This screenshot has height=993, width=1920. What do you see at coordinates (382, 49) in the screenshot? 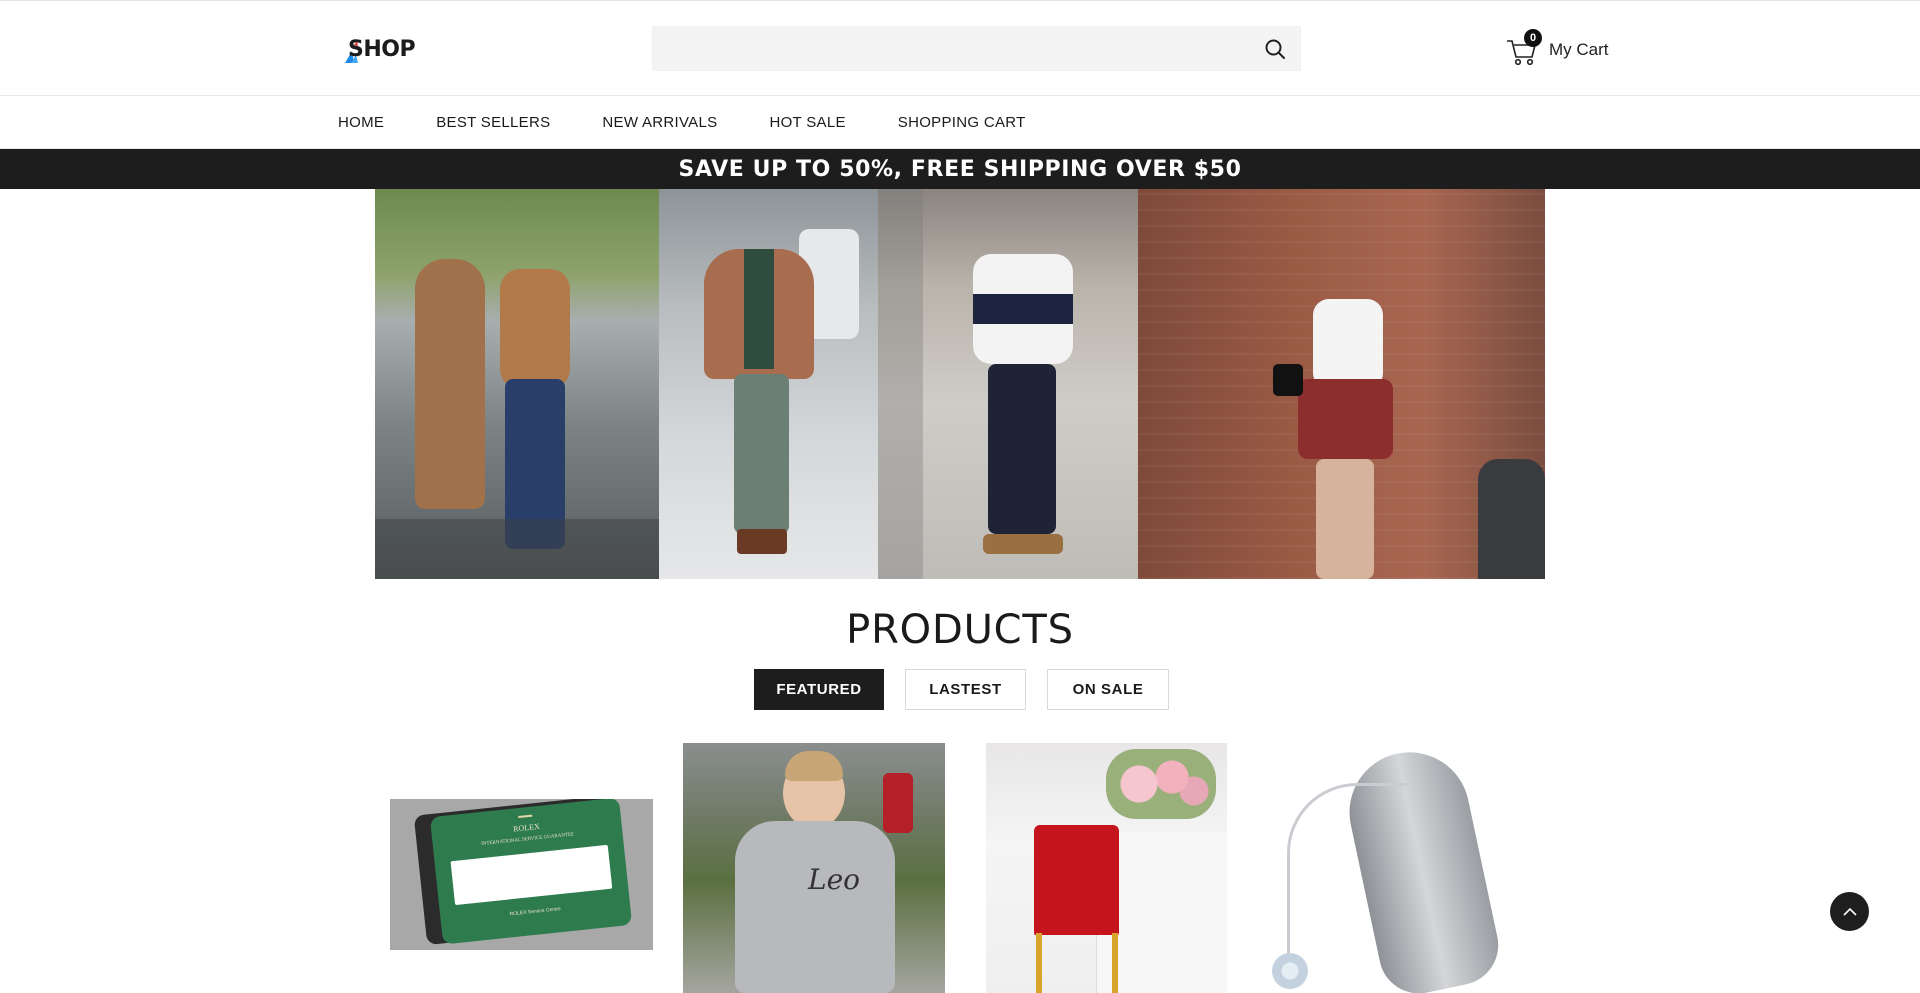
I see `logo-text: SHOP` at bounding box center [382, 49].